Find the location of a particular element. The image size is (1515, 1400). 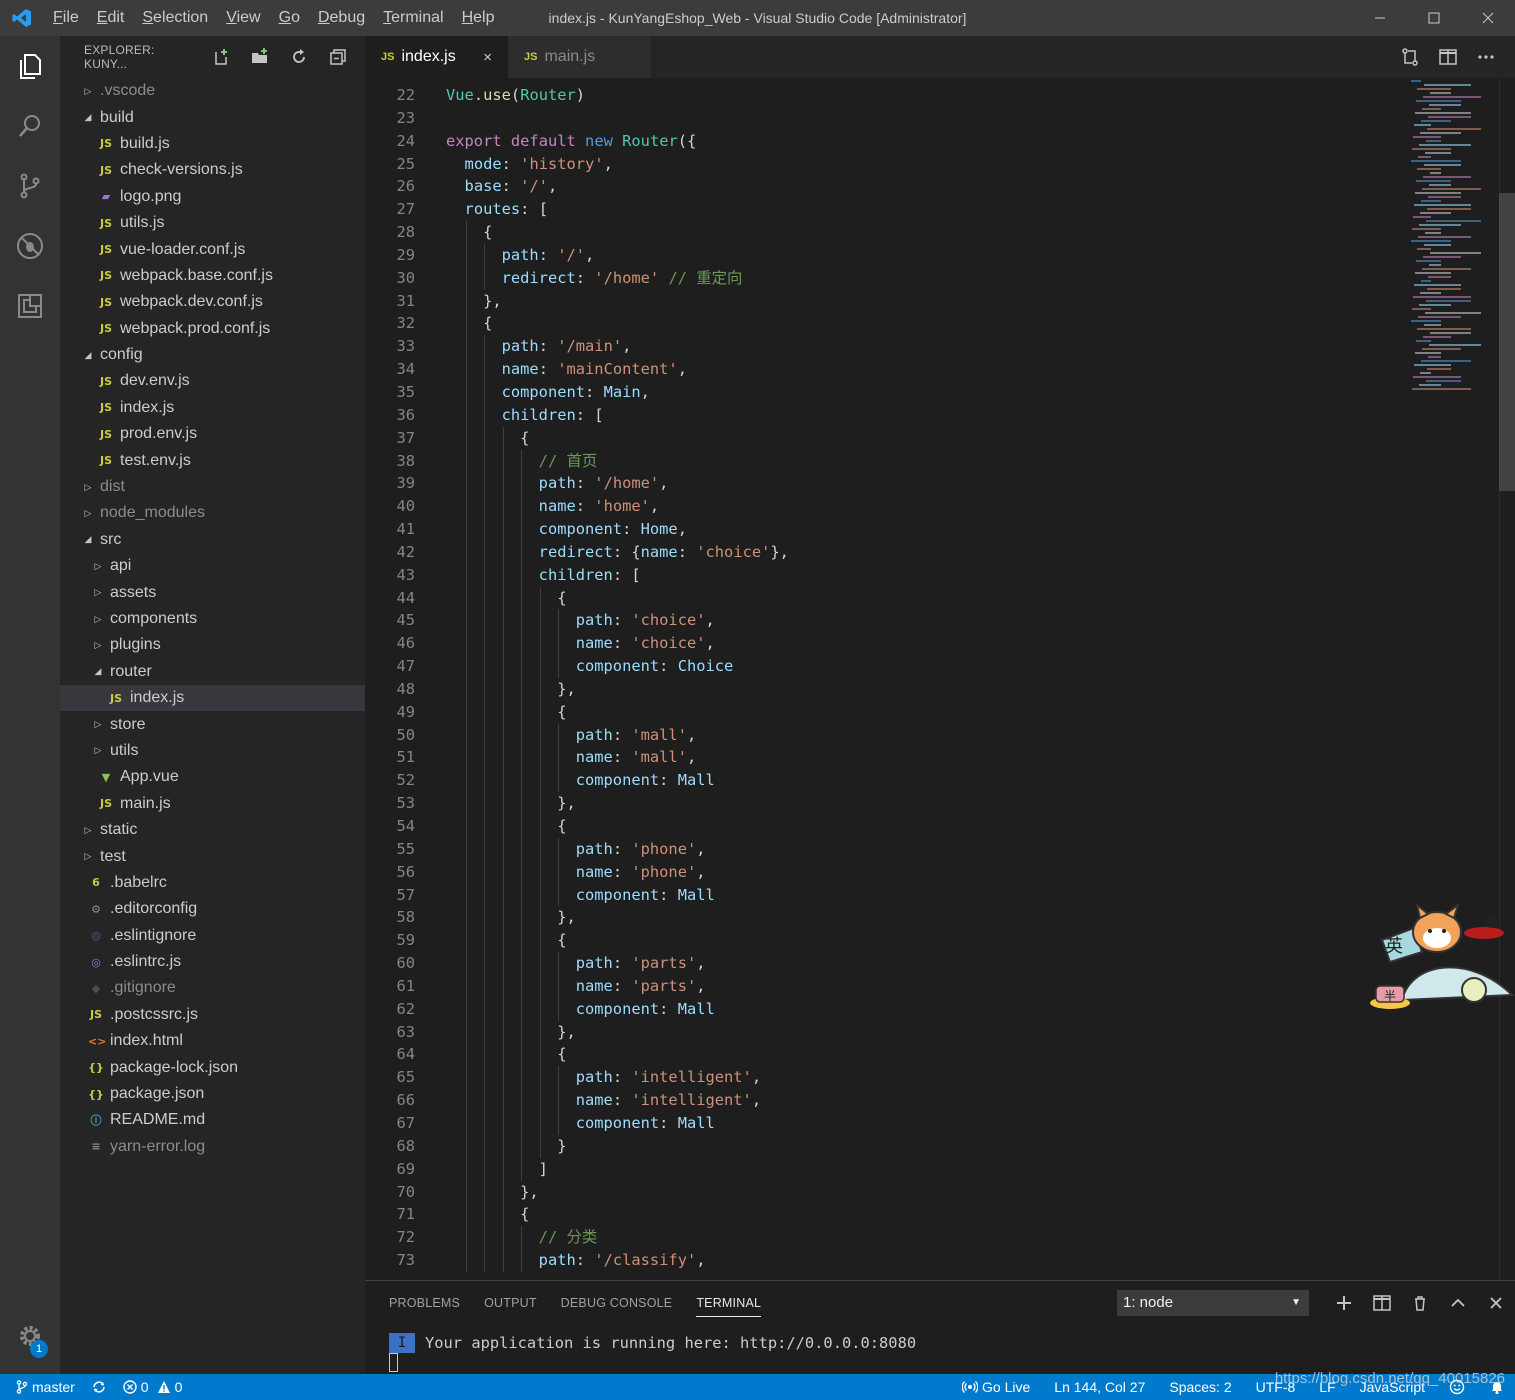

menu-debug: Debug is located at coordinates (341, 18).